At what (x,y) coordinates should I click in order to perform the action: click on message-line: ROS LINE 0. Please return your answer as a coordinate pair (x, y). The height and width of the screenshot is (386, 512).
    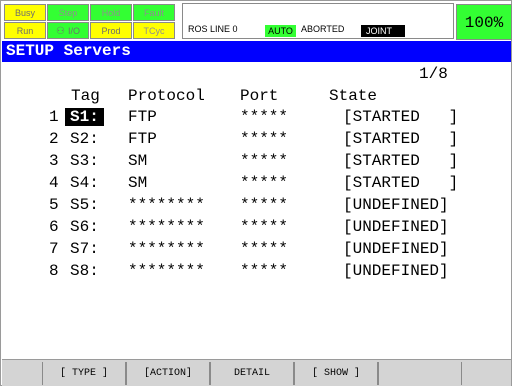
    Looking at the image, I should click on (213, 29).